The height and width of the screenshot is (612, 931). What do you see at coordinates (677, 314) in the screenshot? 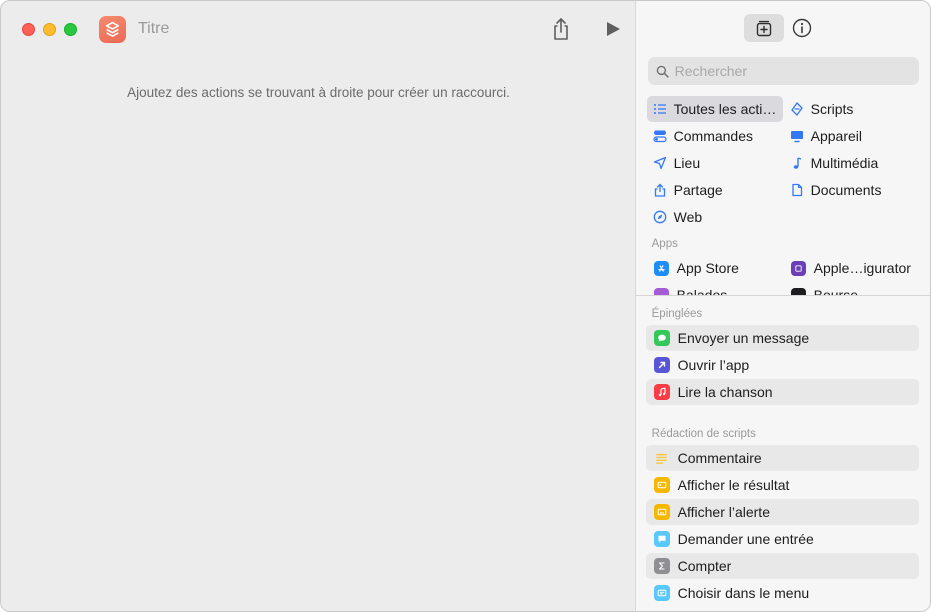
I see `pinned-section-label: Épinglées` at bounding box center [677, 314].